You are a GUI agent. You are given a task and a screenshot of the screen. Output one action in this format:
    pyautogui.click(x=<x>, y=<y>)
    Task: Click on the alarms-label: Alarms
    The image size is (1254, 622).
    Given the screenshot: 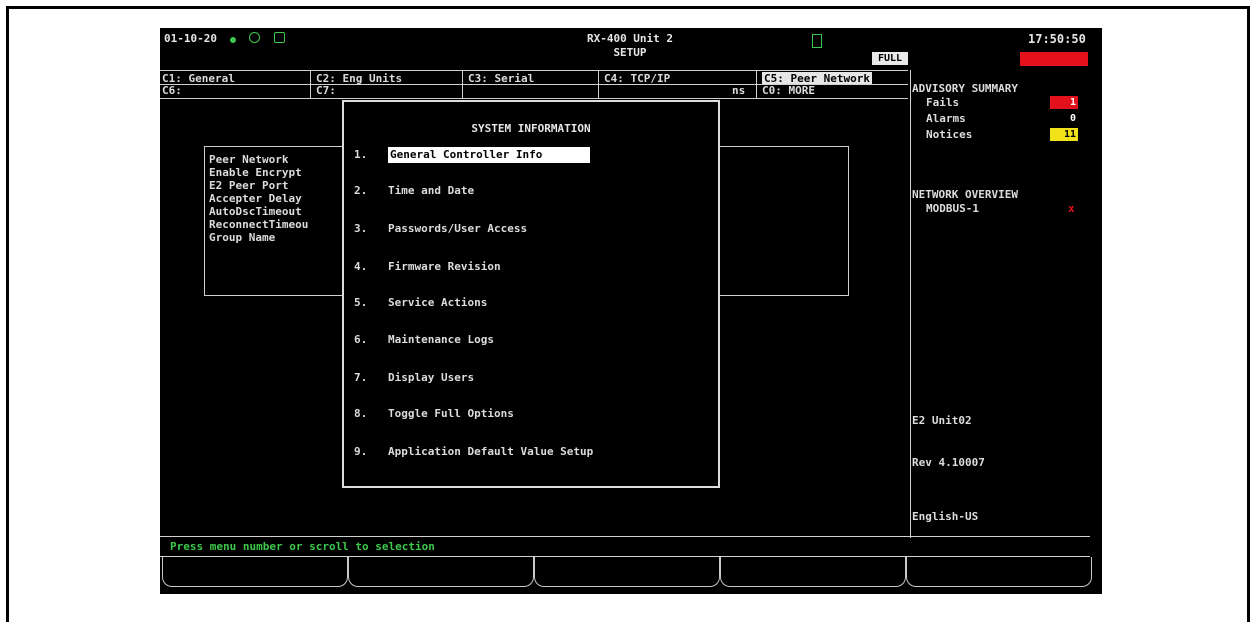 What is the action you would take?
    pyautogui.click(x=946, y=118)
    